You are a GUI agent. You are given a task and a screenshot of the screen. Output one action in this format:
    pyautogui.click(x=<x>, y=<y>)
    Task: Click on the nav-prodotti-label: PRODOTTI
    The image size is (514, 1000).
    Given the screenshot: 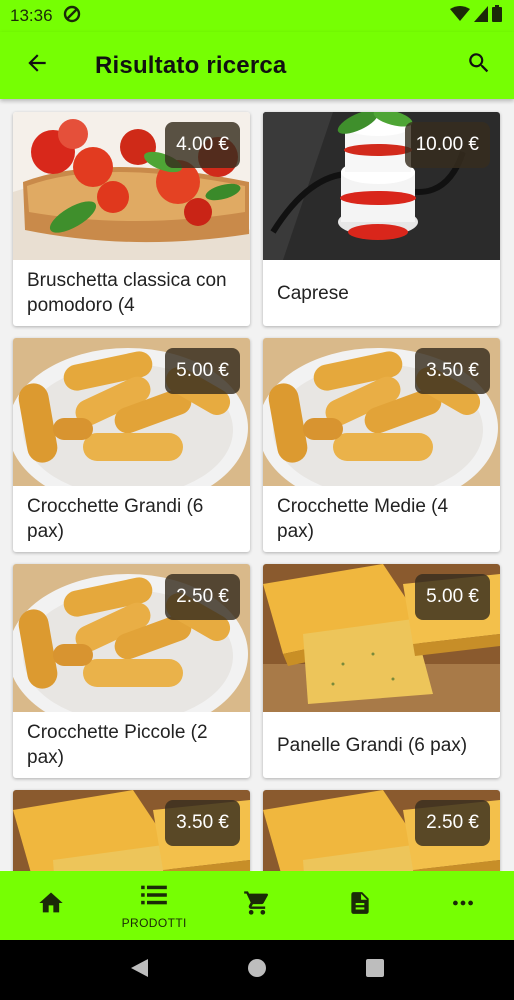 What is the action you would take?
    pyautogui.click(x=154, y=922)
    